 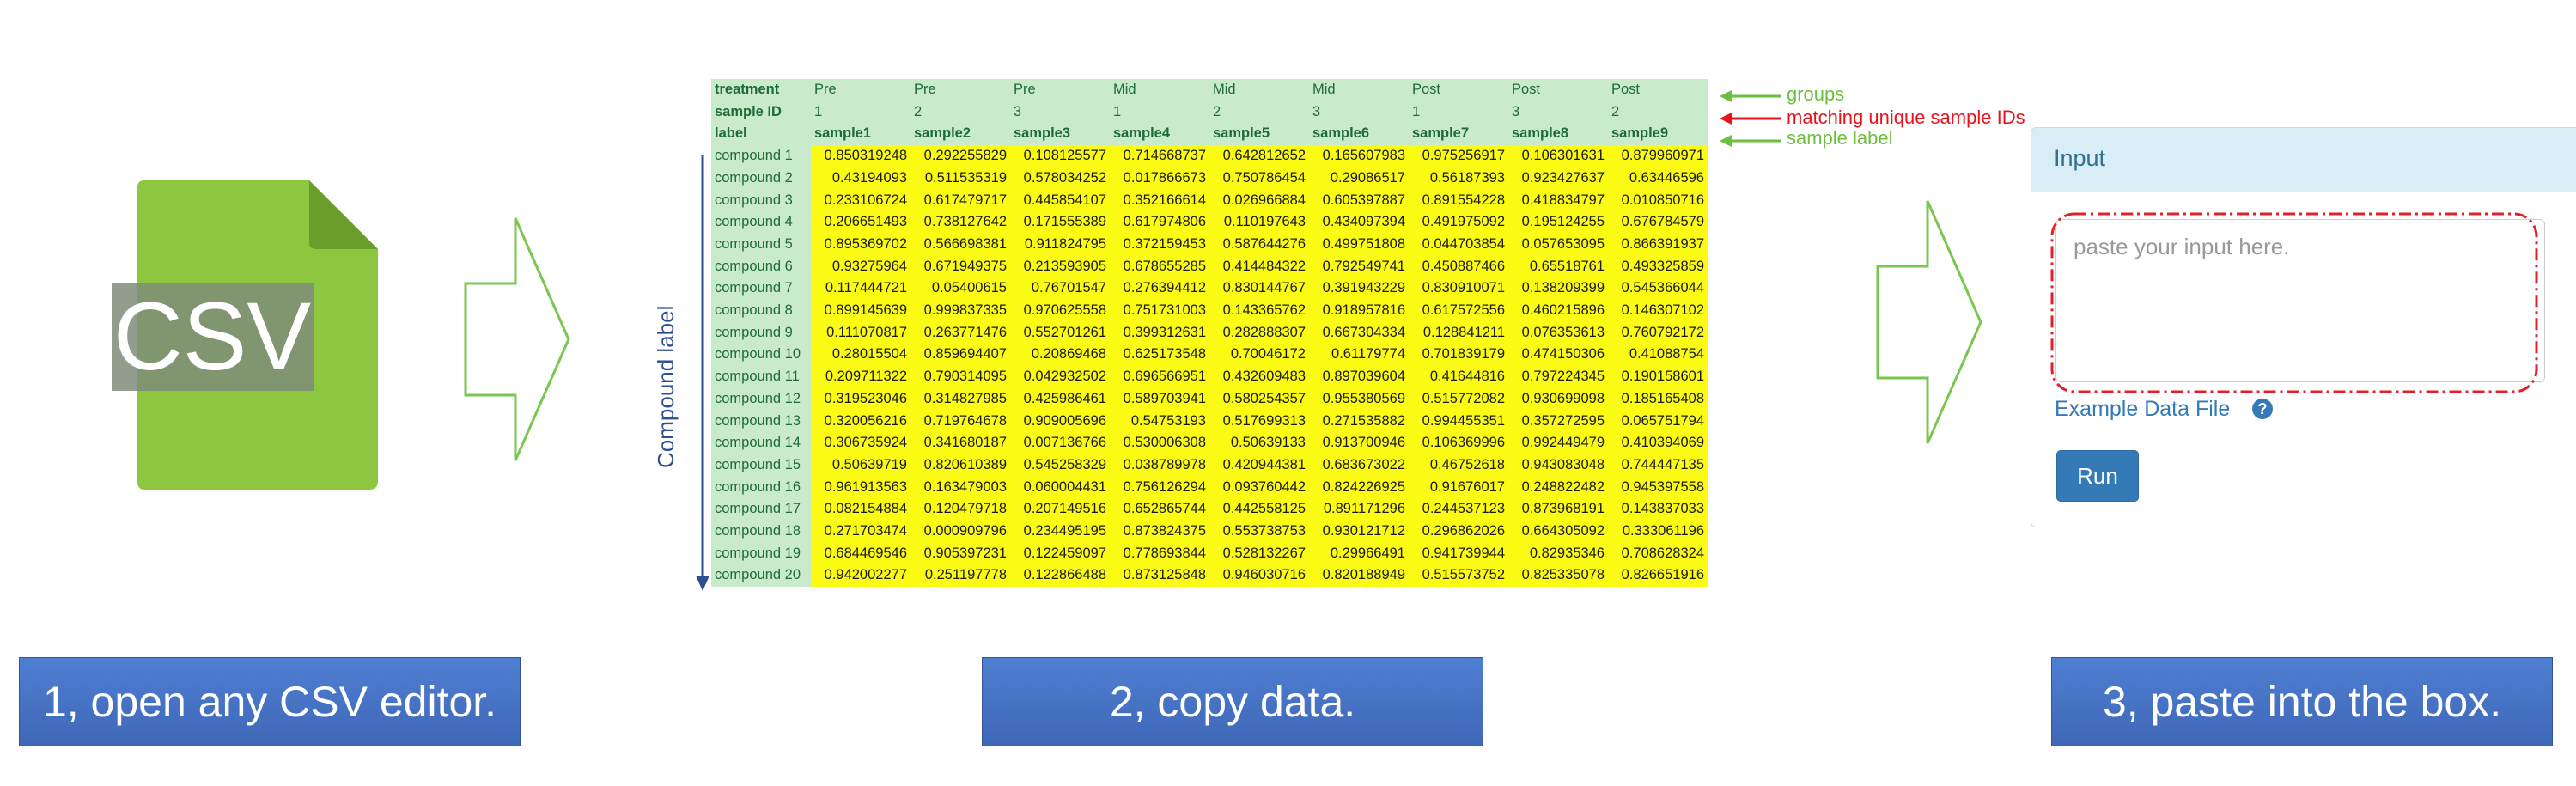 I want to click on panel-header: Input, so click(x=2303, y=160).